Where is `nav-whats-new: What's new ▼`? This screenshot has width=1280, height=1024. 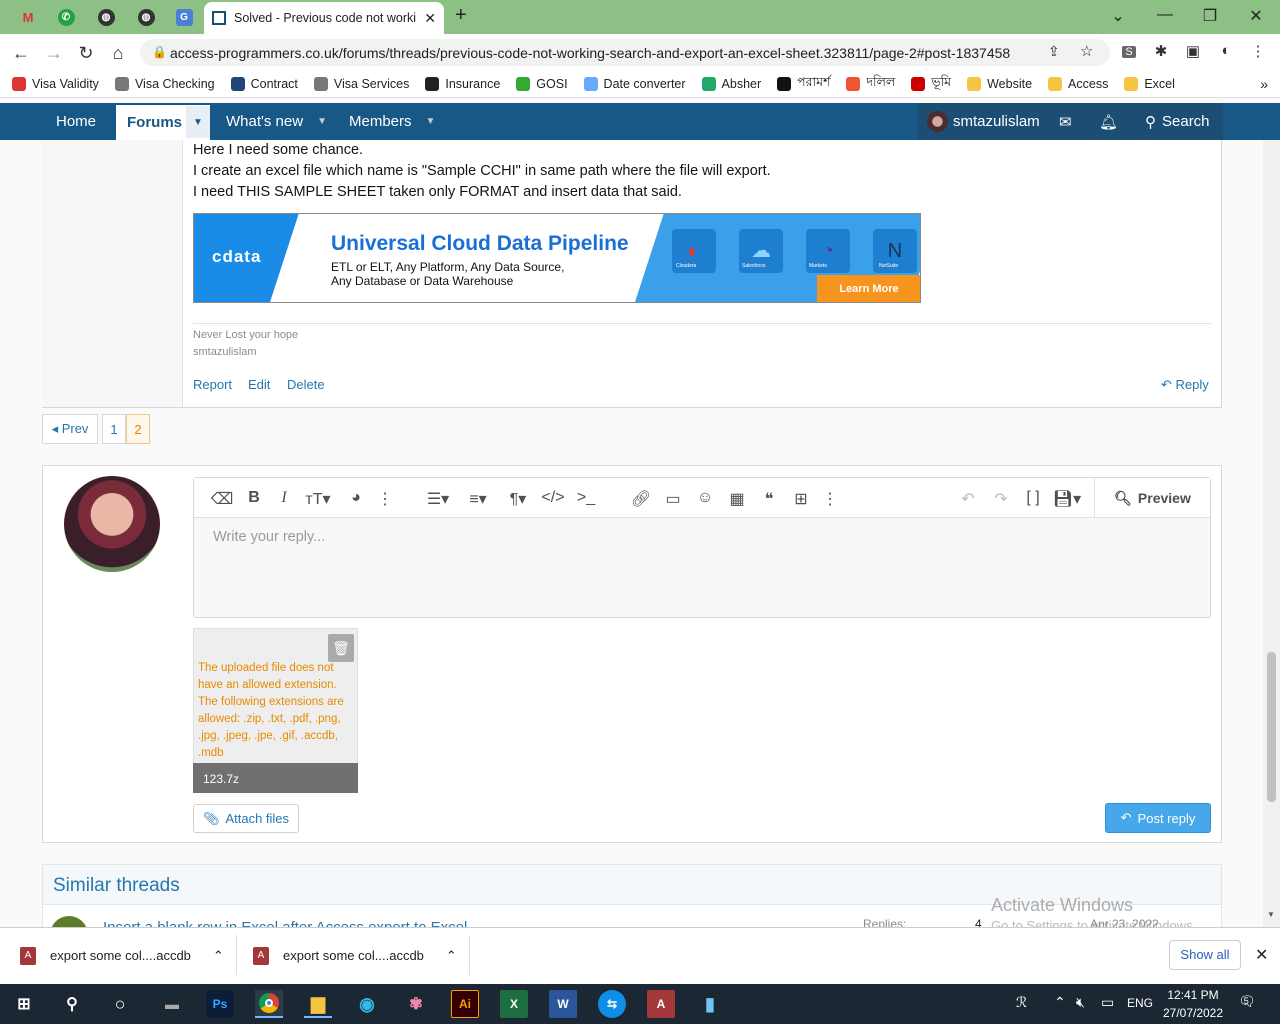 nav-whats-new: What's new ▼ is located at coordinates (276, 121).